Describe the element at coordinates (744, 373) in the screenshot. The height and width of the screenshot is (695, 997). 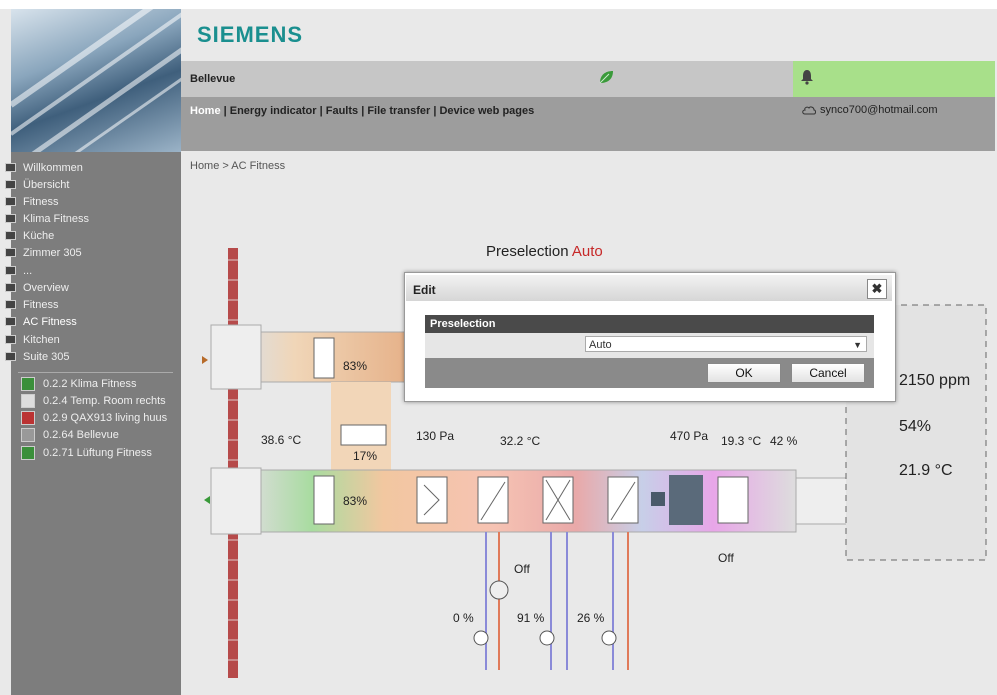
I see `ok-button: OK` at that location.